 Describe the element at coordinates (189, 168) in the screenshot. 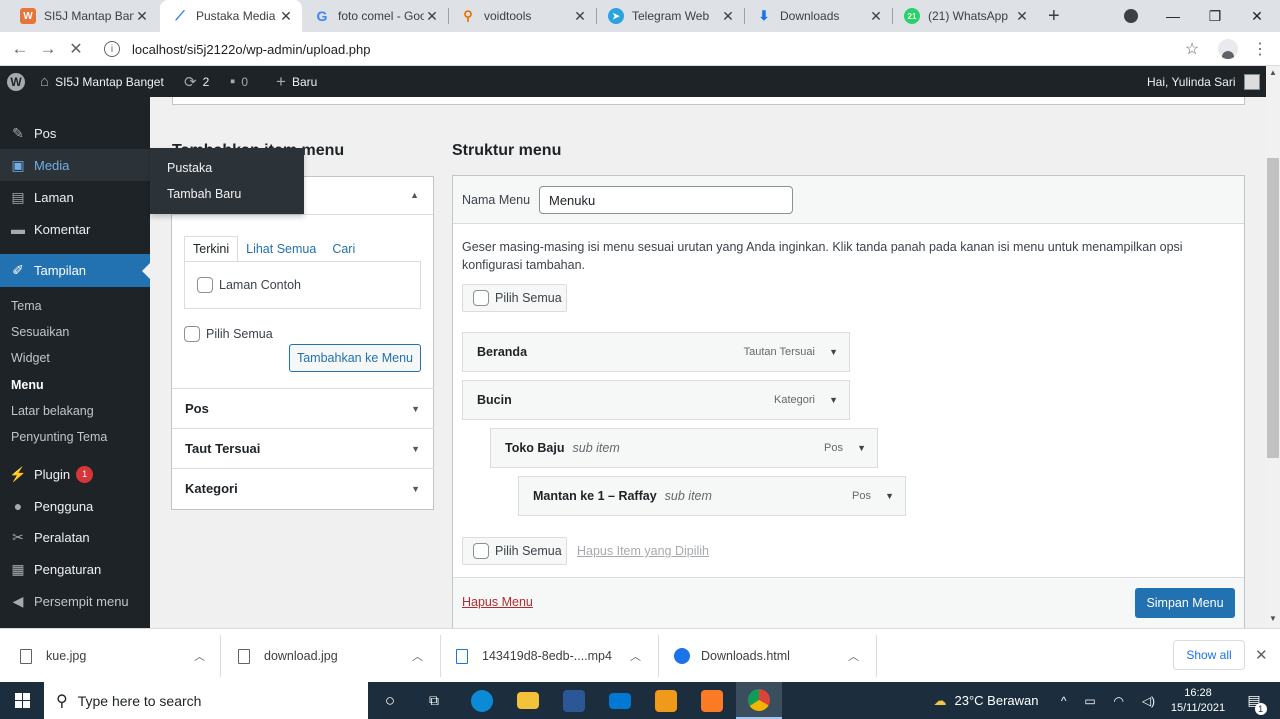

I see `flyout-pustaka: Pustaka` at that location.